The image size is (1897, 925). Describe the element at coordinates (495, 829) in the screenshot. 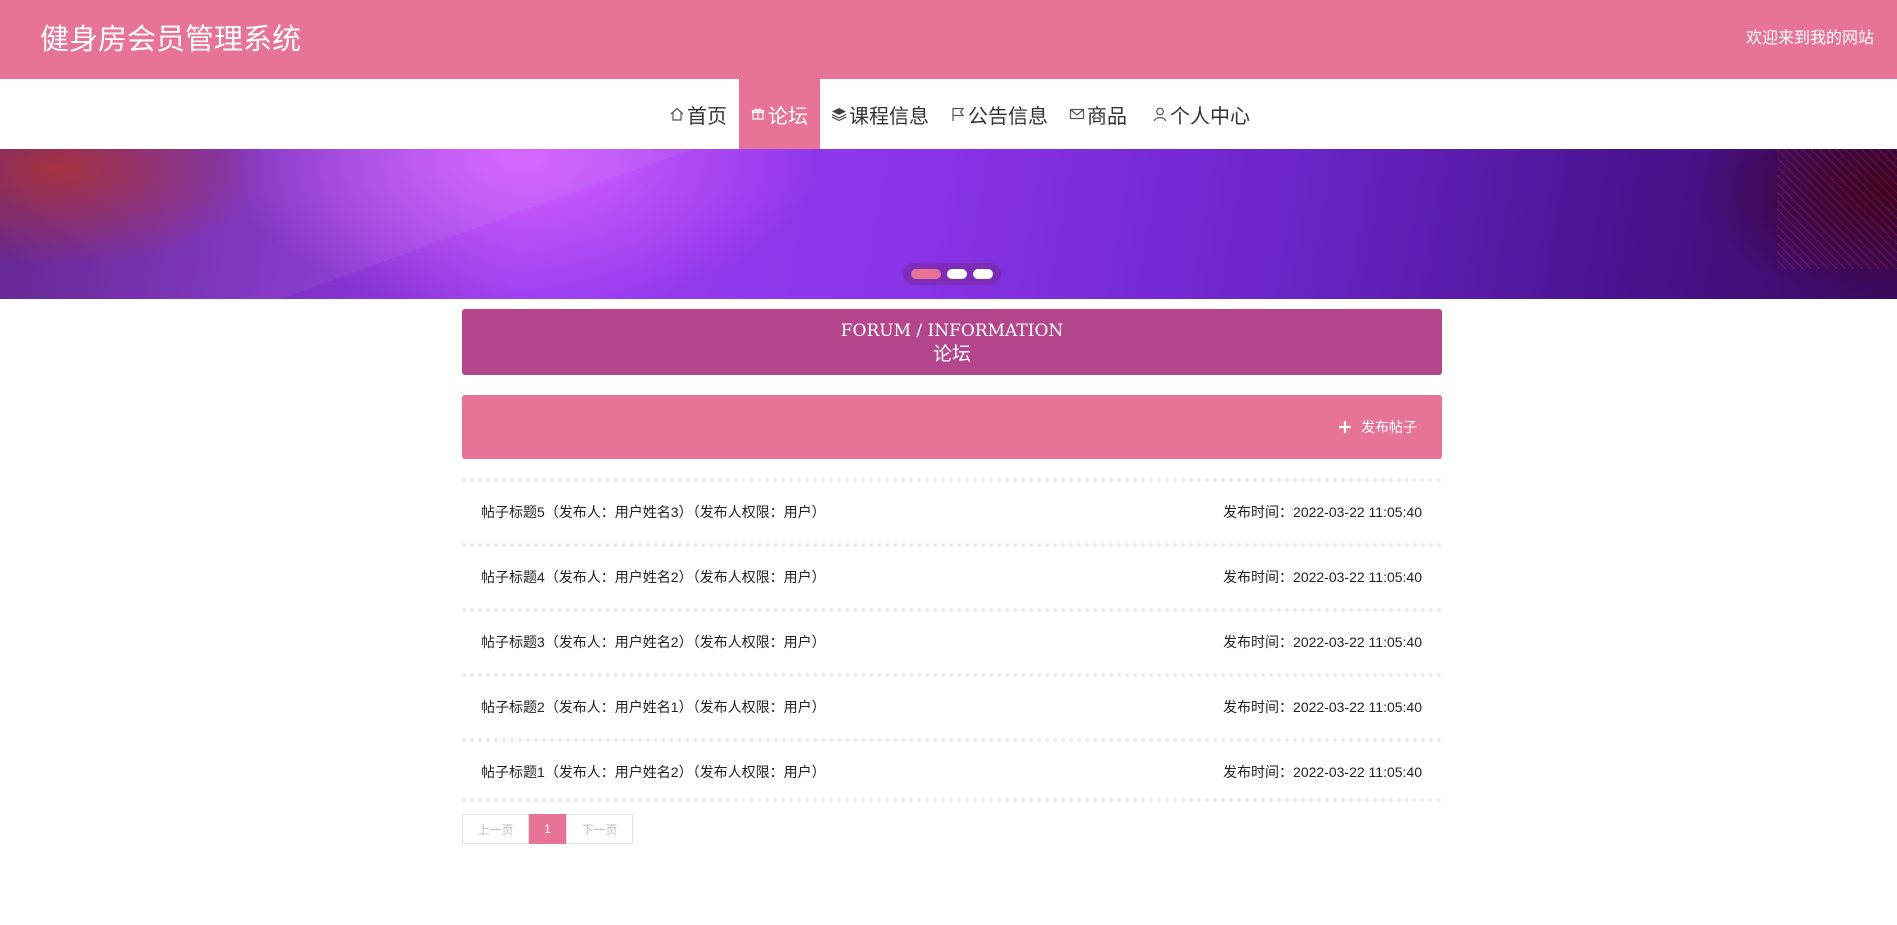

I see `prev-page-button: 上一页` at that location.